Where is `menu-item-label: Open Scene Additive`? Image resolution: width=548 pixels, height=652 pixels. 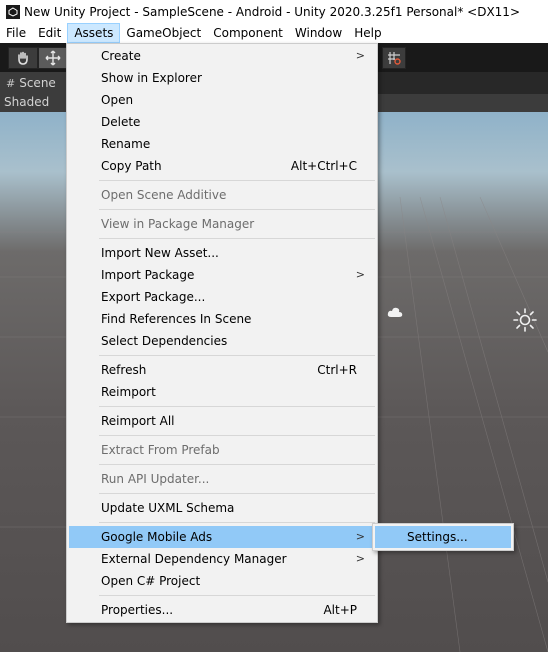 menu-item-label: Open Scene Additive is located at coordinates (164, 195).